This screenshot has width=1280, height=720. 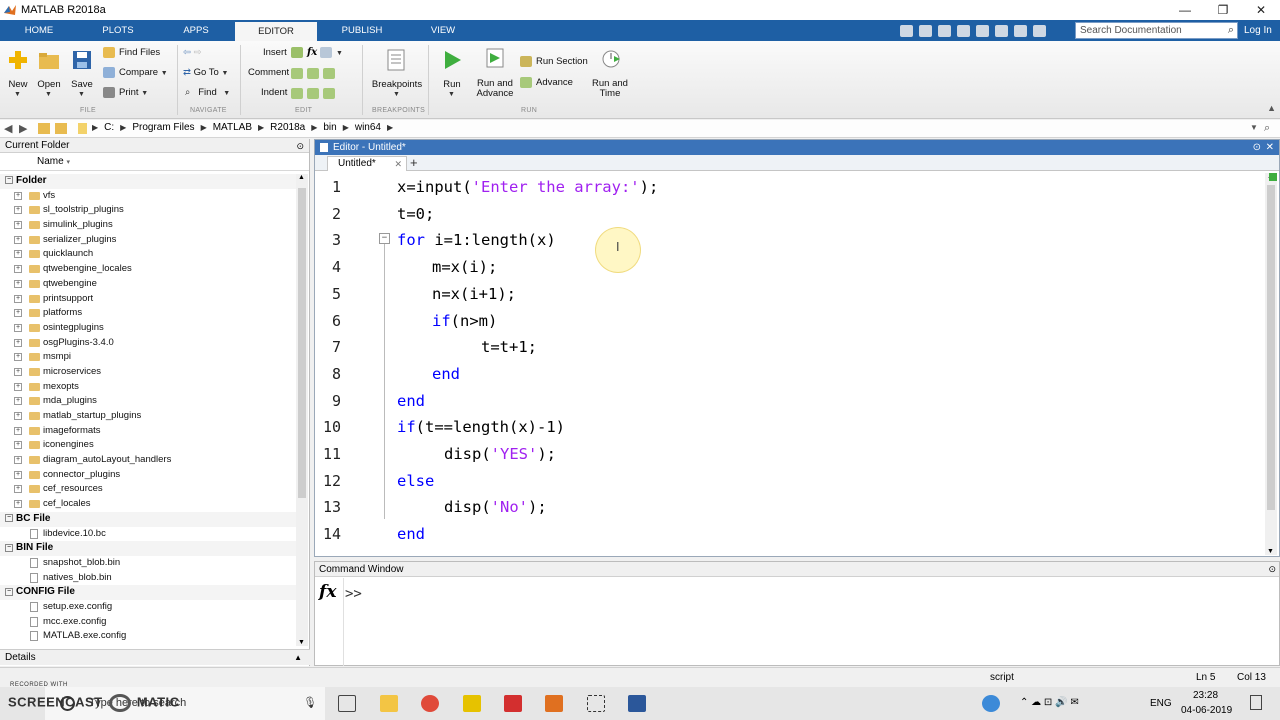 I want to click on insert-dropdown-icon, so click(x=326, y=52).